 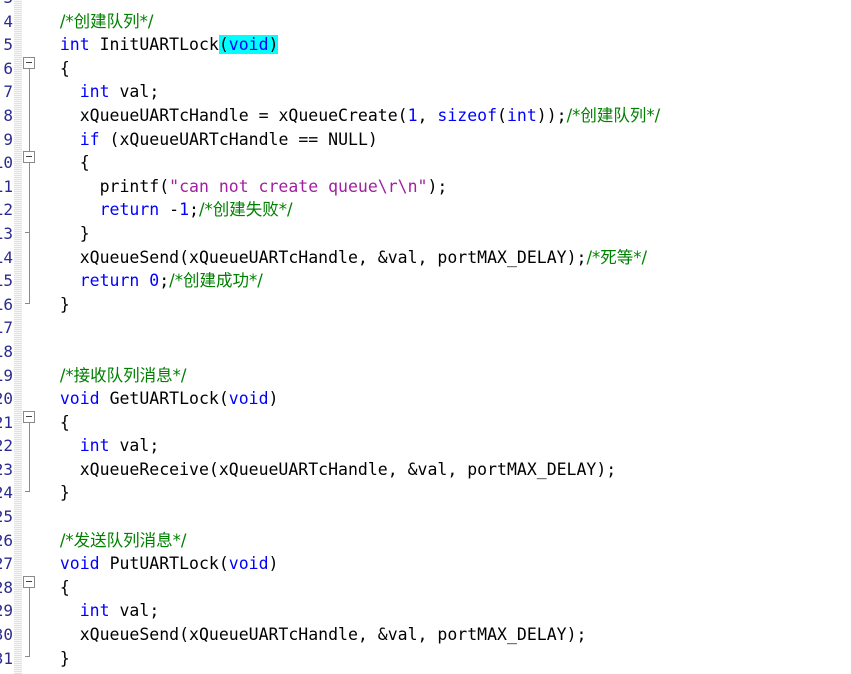 I want to click on line-number: 24, so click(x=6, y=493).